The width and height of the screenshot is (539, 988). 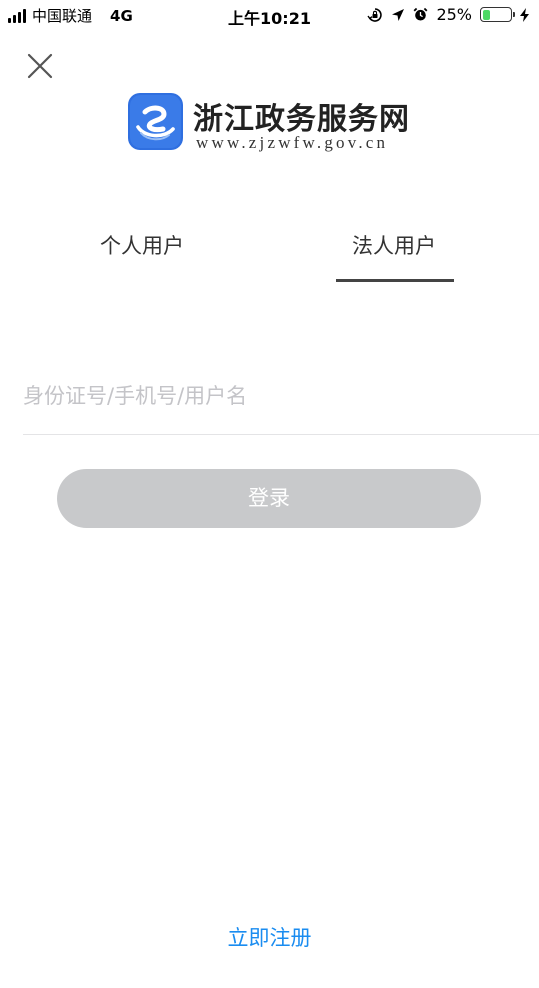 What do you see at coordinates (292, 142) in the screenshot?
I see `site-url: www.zjzwfw.gov.cn` at bounding box center [292, 142].